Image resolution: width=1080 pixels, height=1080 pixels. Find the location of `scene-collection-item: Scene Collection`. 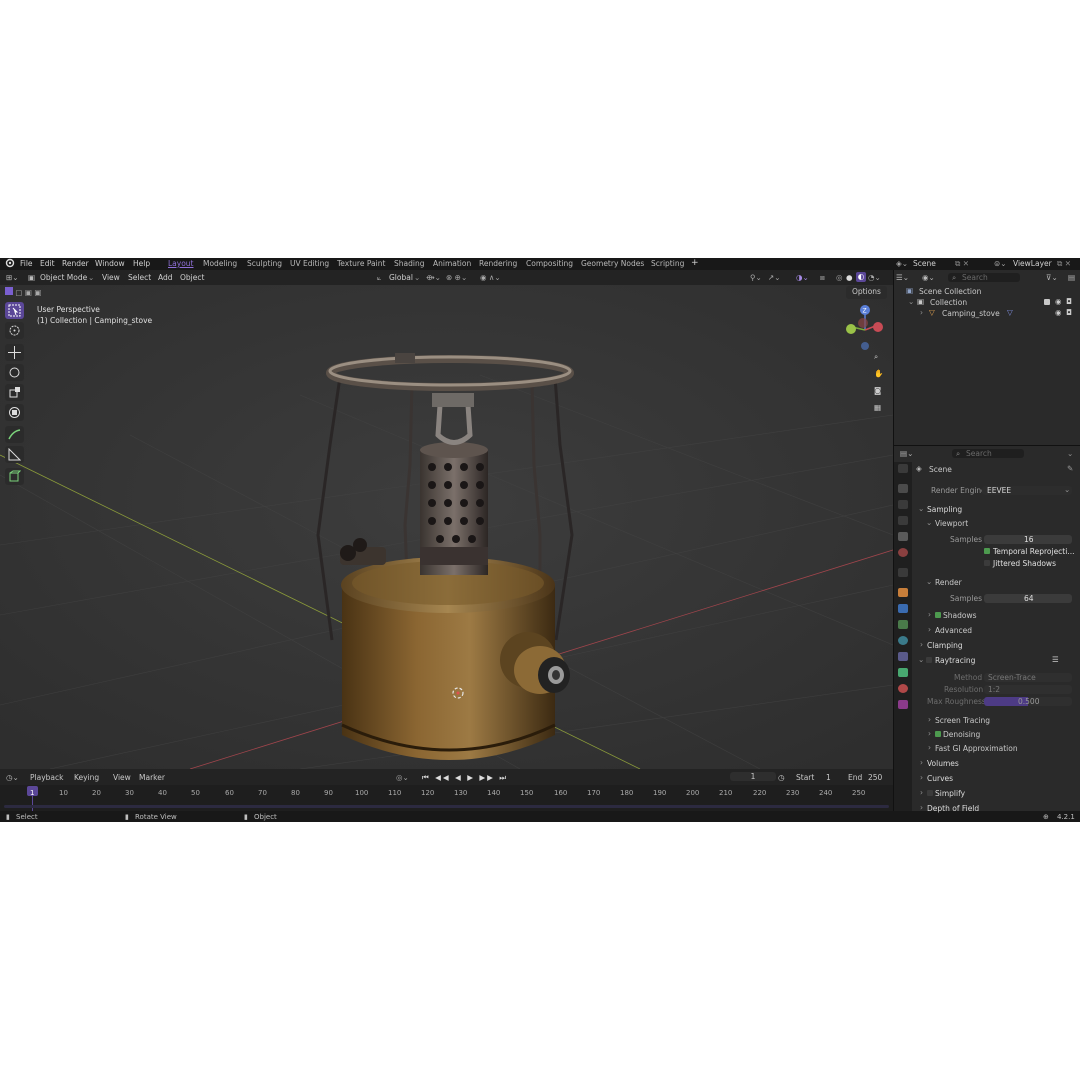

scene-collection-item: Scene Collection is located at coordinates (950, 291).